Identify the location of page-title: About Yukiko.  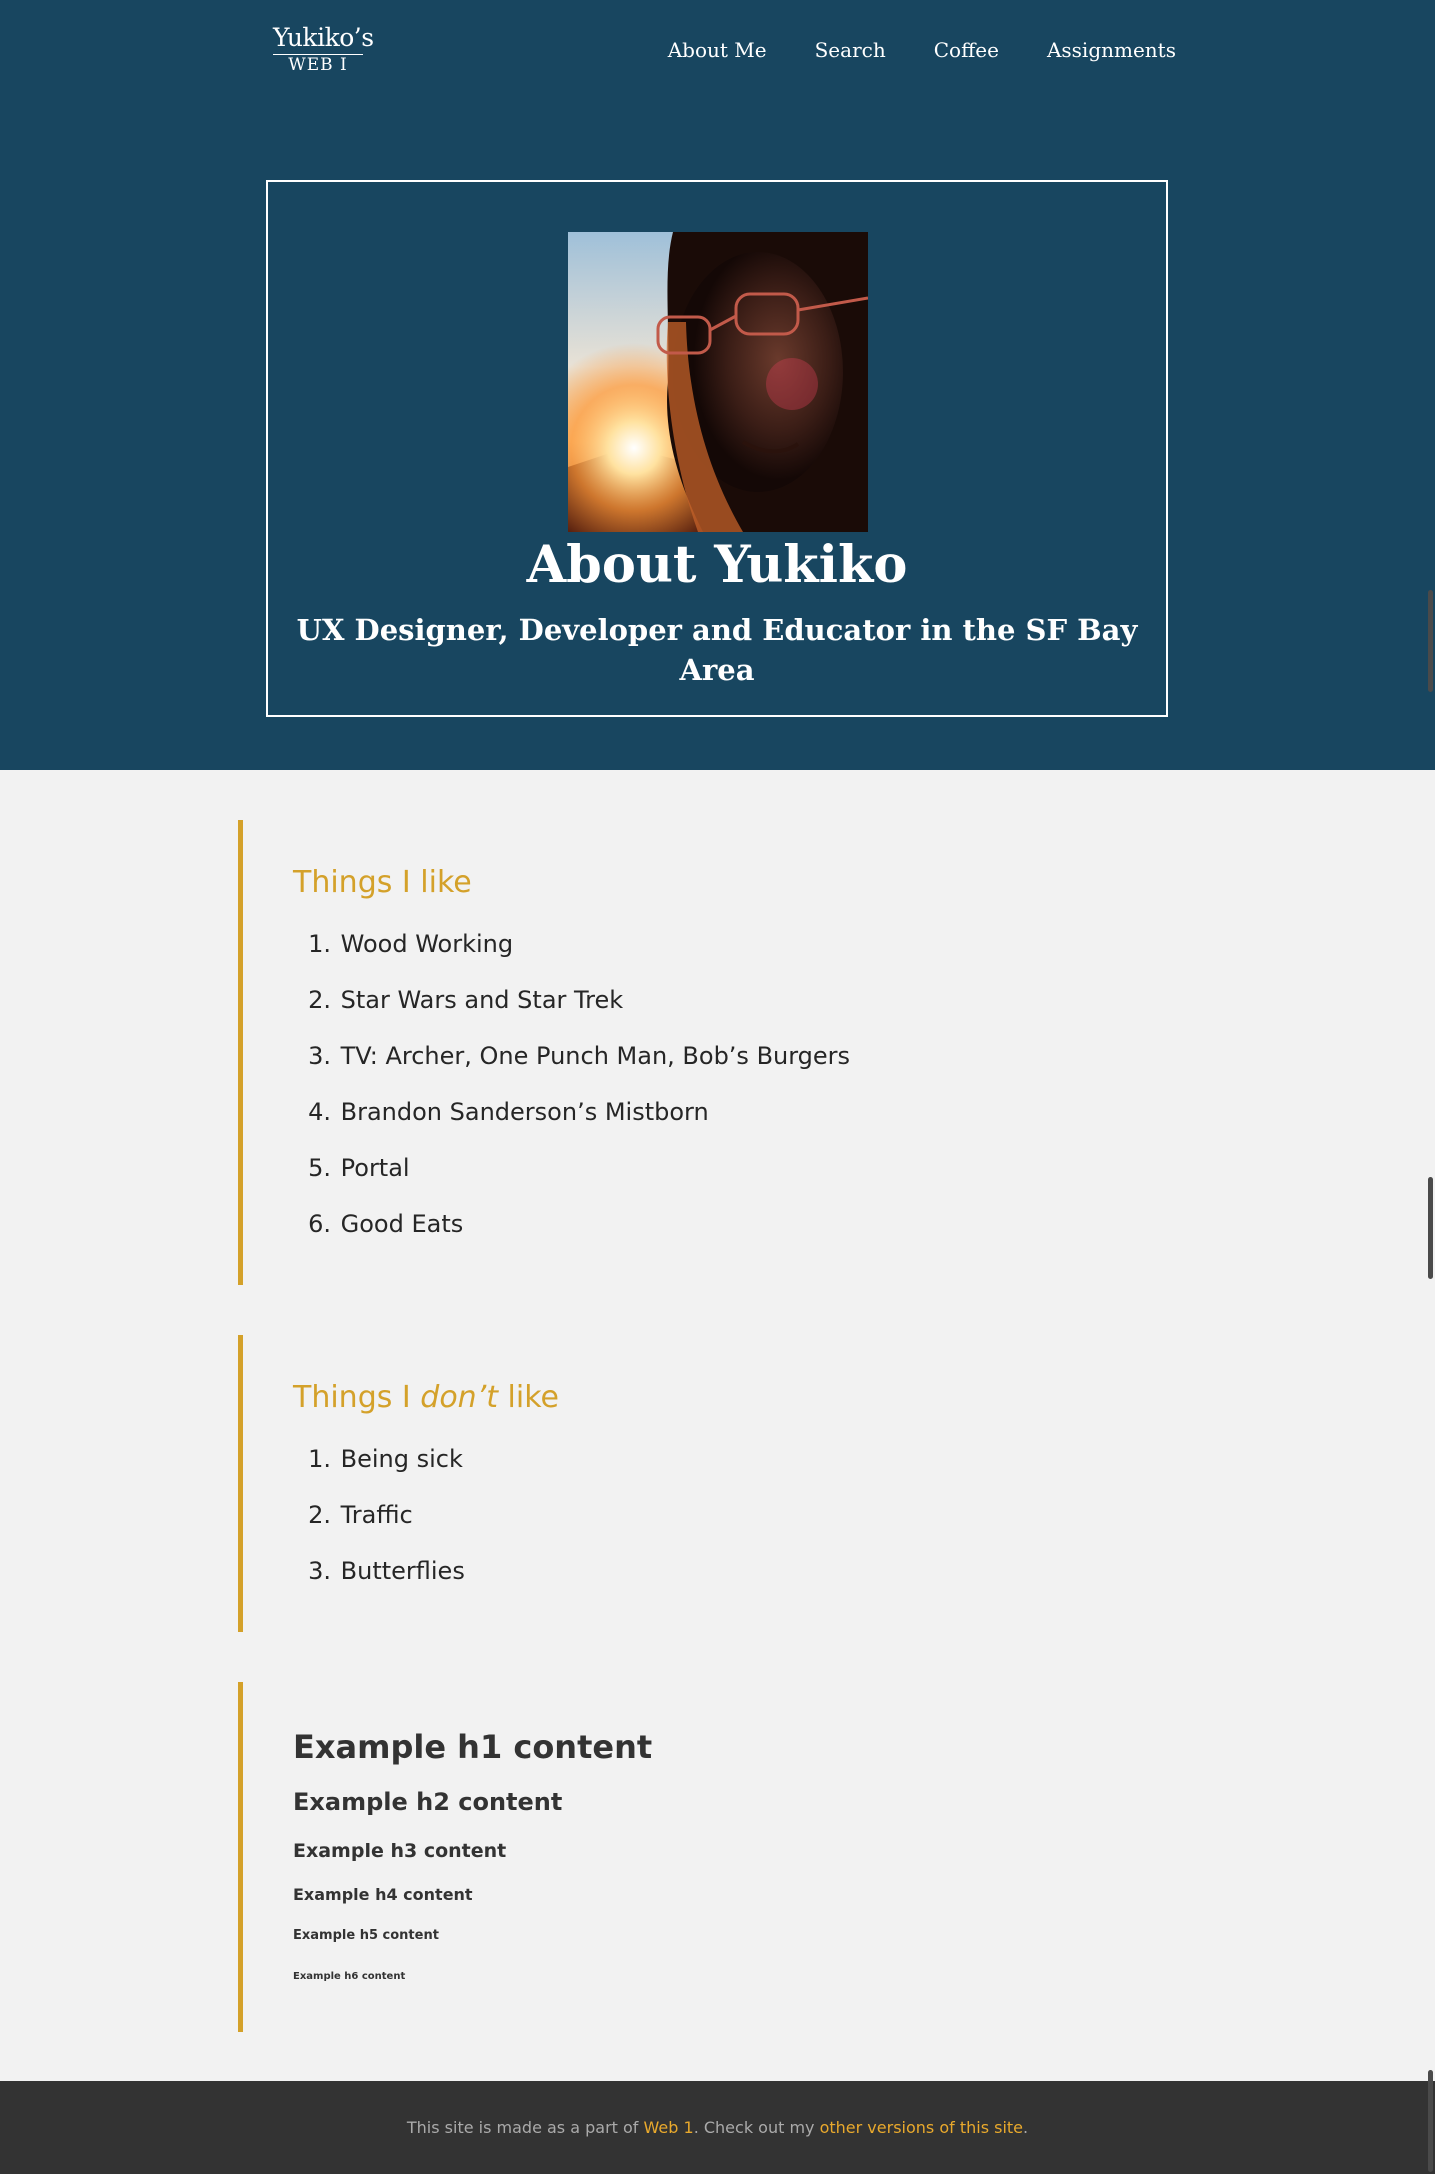
(717, 565).